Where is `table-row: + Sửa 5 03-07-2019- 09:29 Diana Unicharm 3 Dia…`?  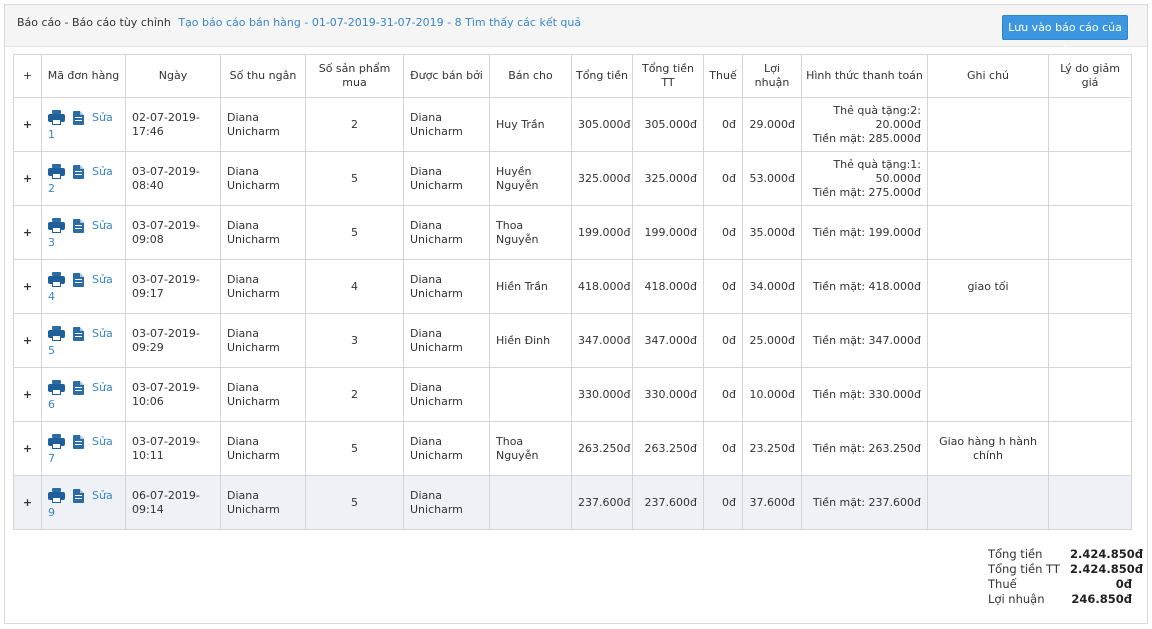 table-row: + Sửa 5 03-07-2019- 09:29 Diana Unicharm 3 Dia… is located at coordinates (572, 340).